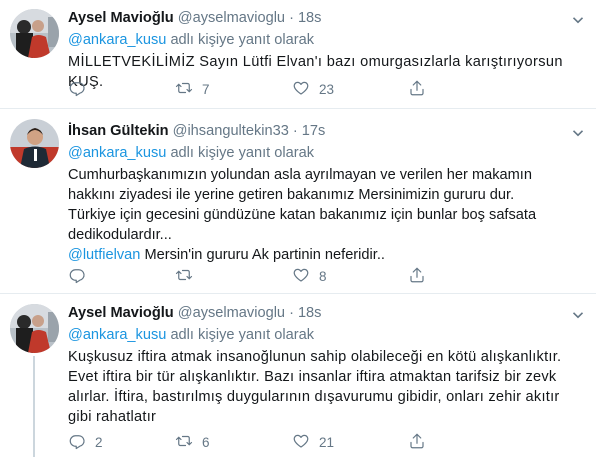 The width and height of the screenshot is (596, 457). What do you see at coordinates (34, 406) in the screenshot?
I see `thread-line` at bounding box center [34, 406].